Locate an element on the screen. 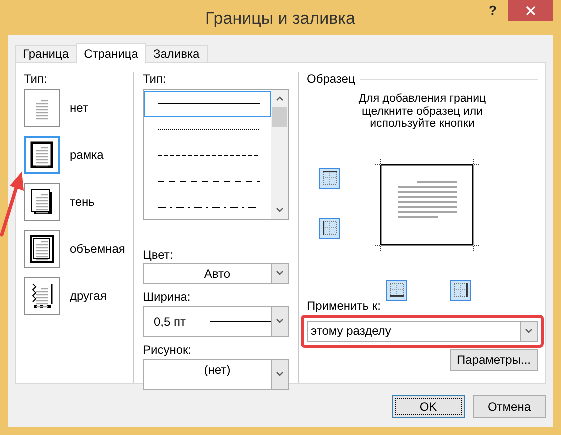 The width and height of the screenshot is (561, 435). setting-label: рамка is located at coordinates (87, 155).